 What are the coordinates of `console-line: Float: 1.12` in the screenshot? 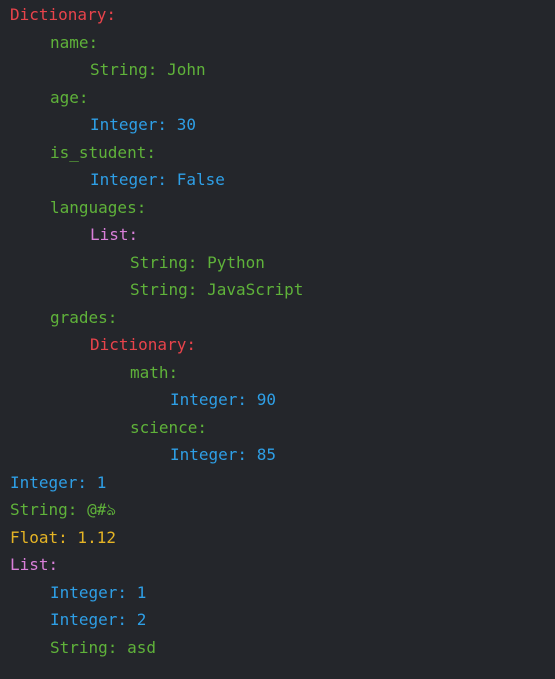 It's located at (63, 537).